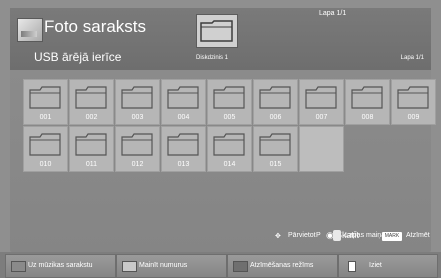 The width and height of the screenshot is (441, 278). What do you see at coordinates (333, 13) in the screenshot?
I see `page-indicator-top: Lapa 1/1` at bounding box center [333, 13].